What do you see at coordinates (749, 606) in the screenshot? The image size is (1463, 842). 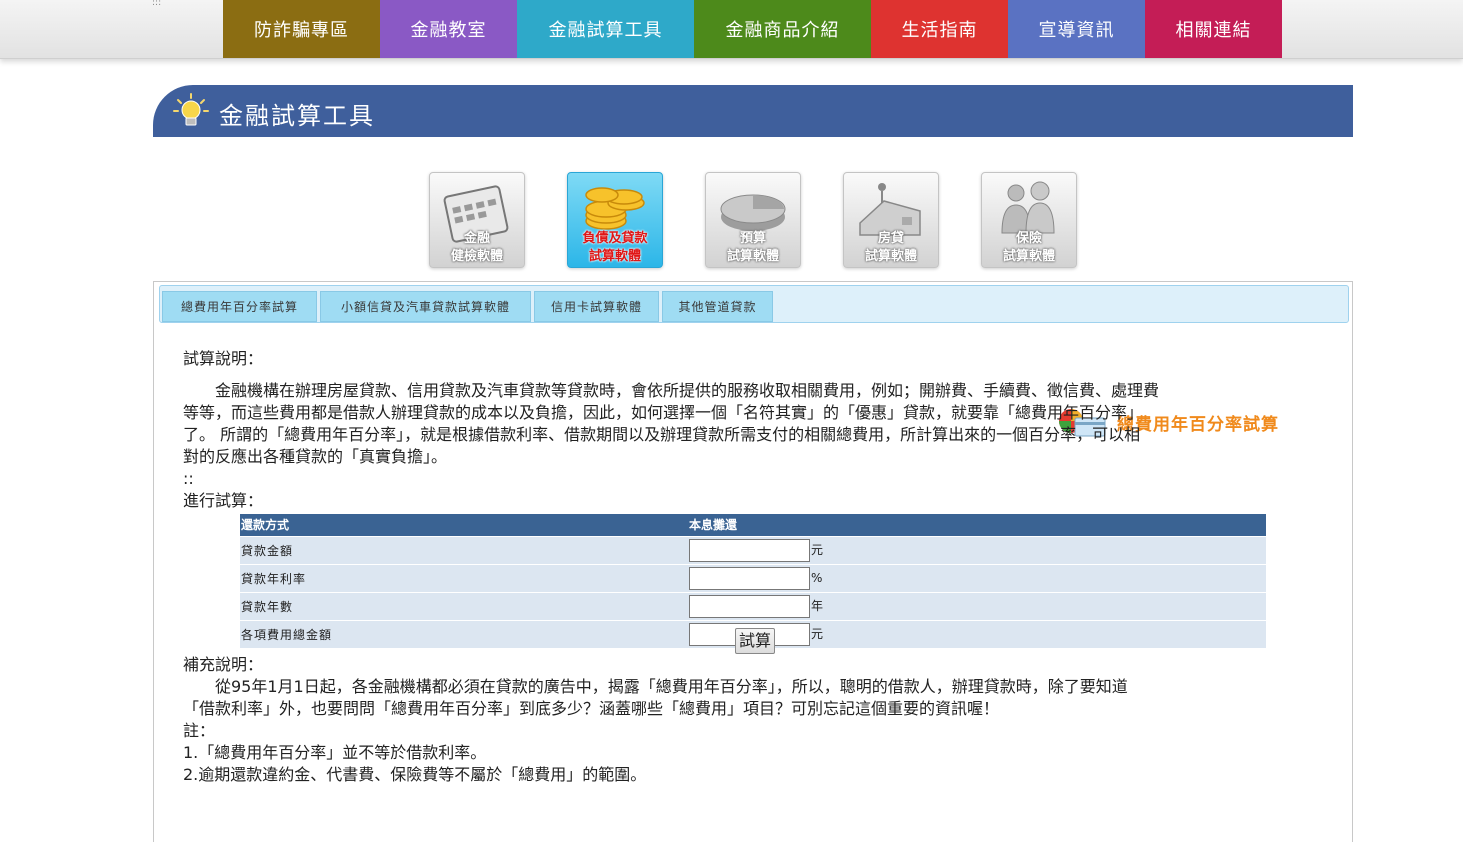 I see `loan-years-input` at bounding box center [749, 606].